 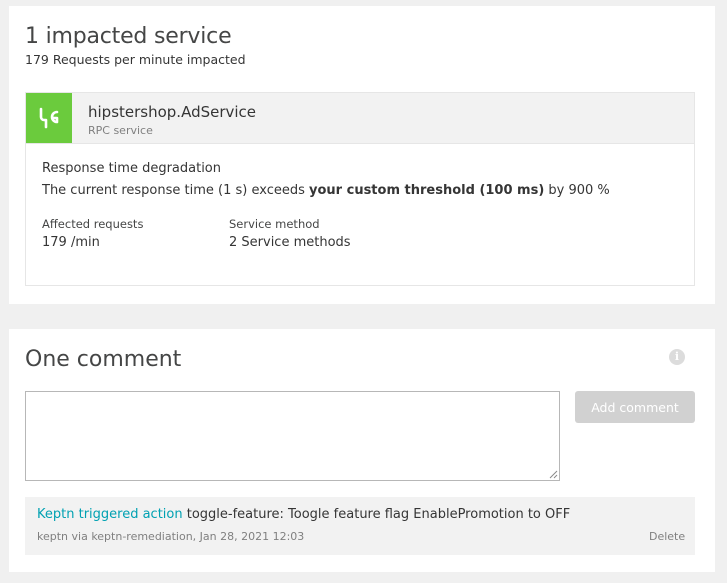 What do you see at coordinates (577, 190) in the screenshot?
I see `detail-suffix: by 900 %` at bounding box center [577, 190].